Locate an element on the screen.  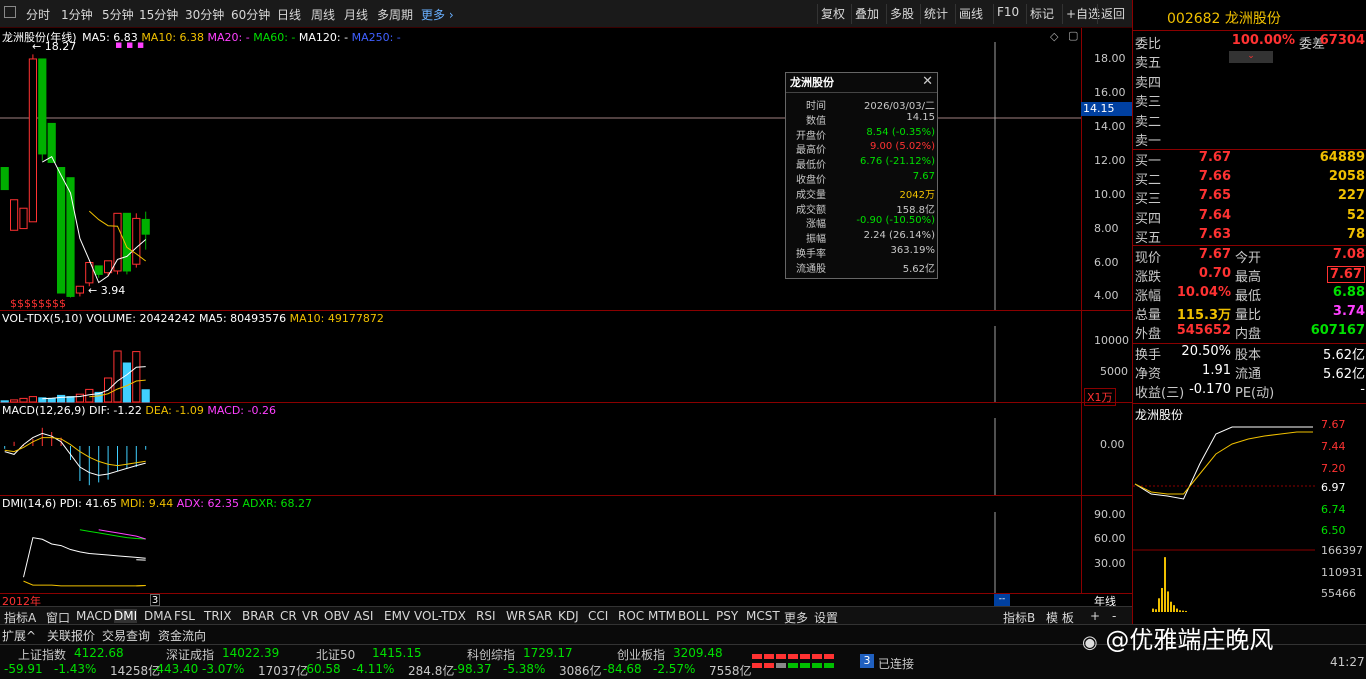
indicator-tab: ROC is located at coordinates (631, 616).